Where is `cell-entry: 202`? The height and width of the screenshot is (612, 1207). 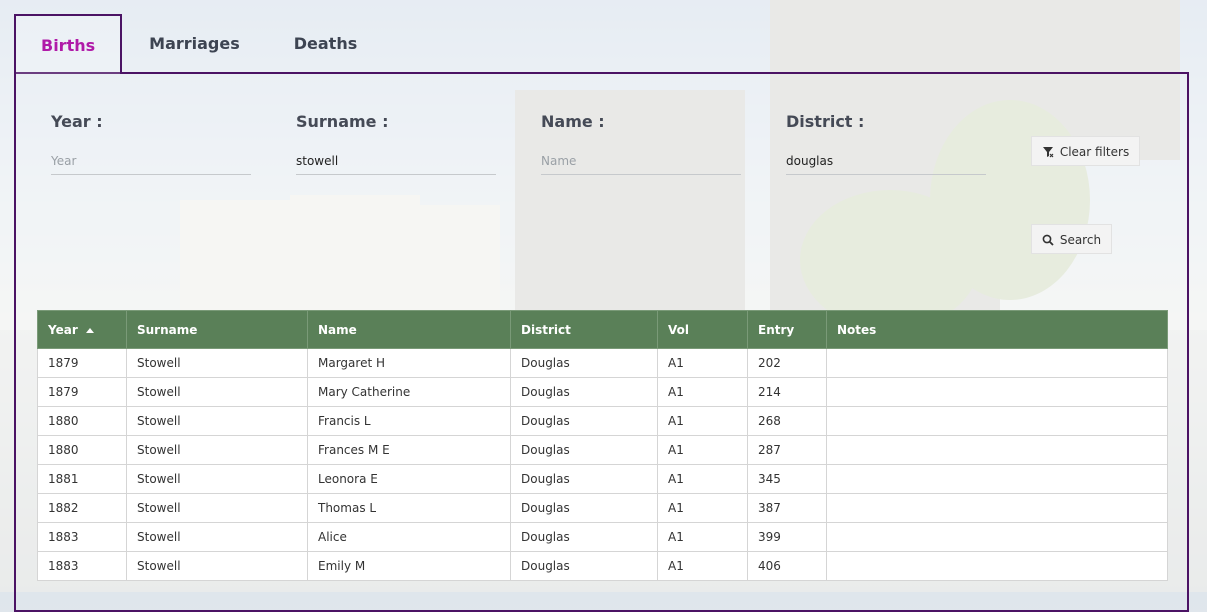
cell-entry: 202 is located at coordinates (787, 363).